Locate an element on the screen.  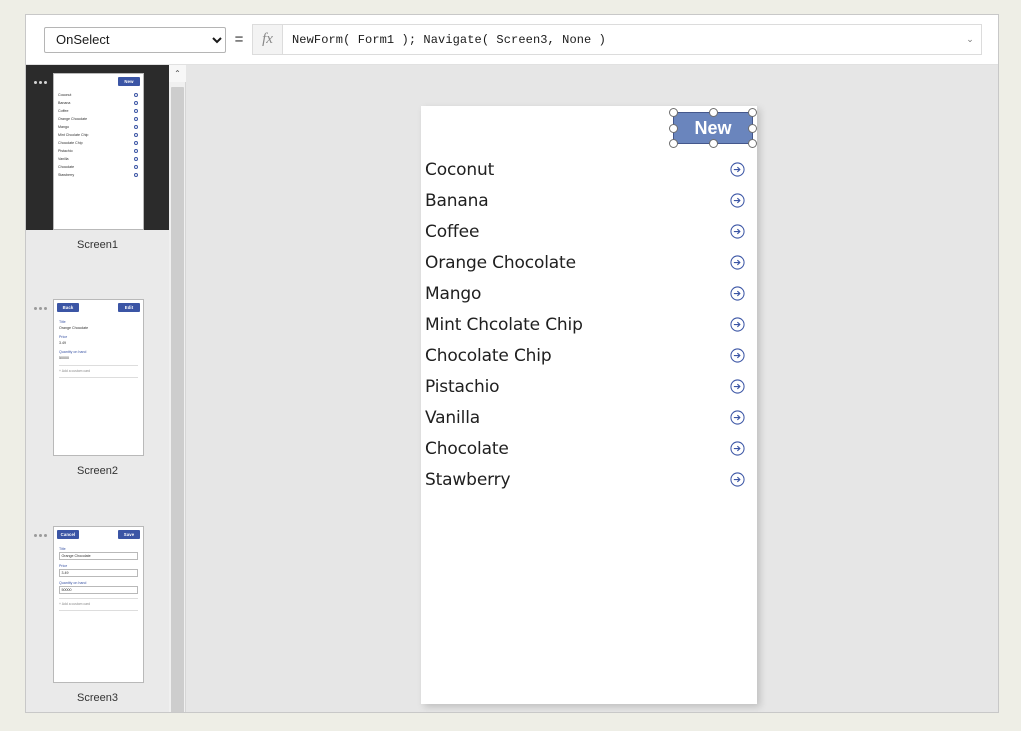
new-button: New is located at coordinates (713, 128).